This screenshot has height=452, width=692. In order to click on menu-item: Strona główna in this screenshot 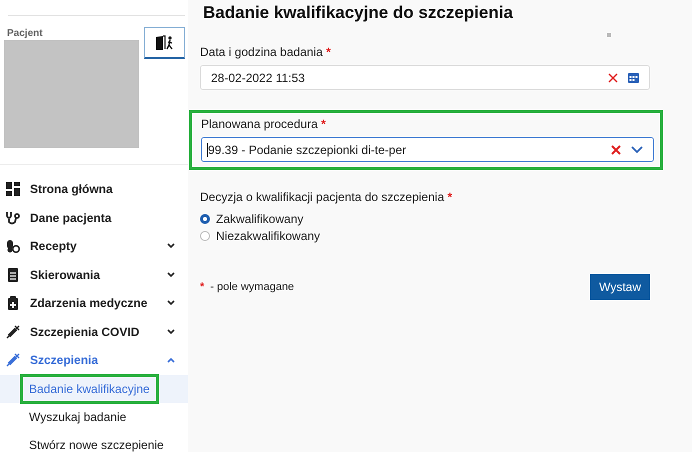, I will do `click(94, 189)`.